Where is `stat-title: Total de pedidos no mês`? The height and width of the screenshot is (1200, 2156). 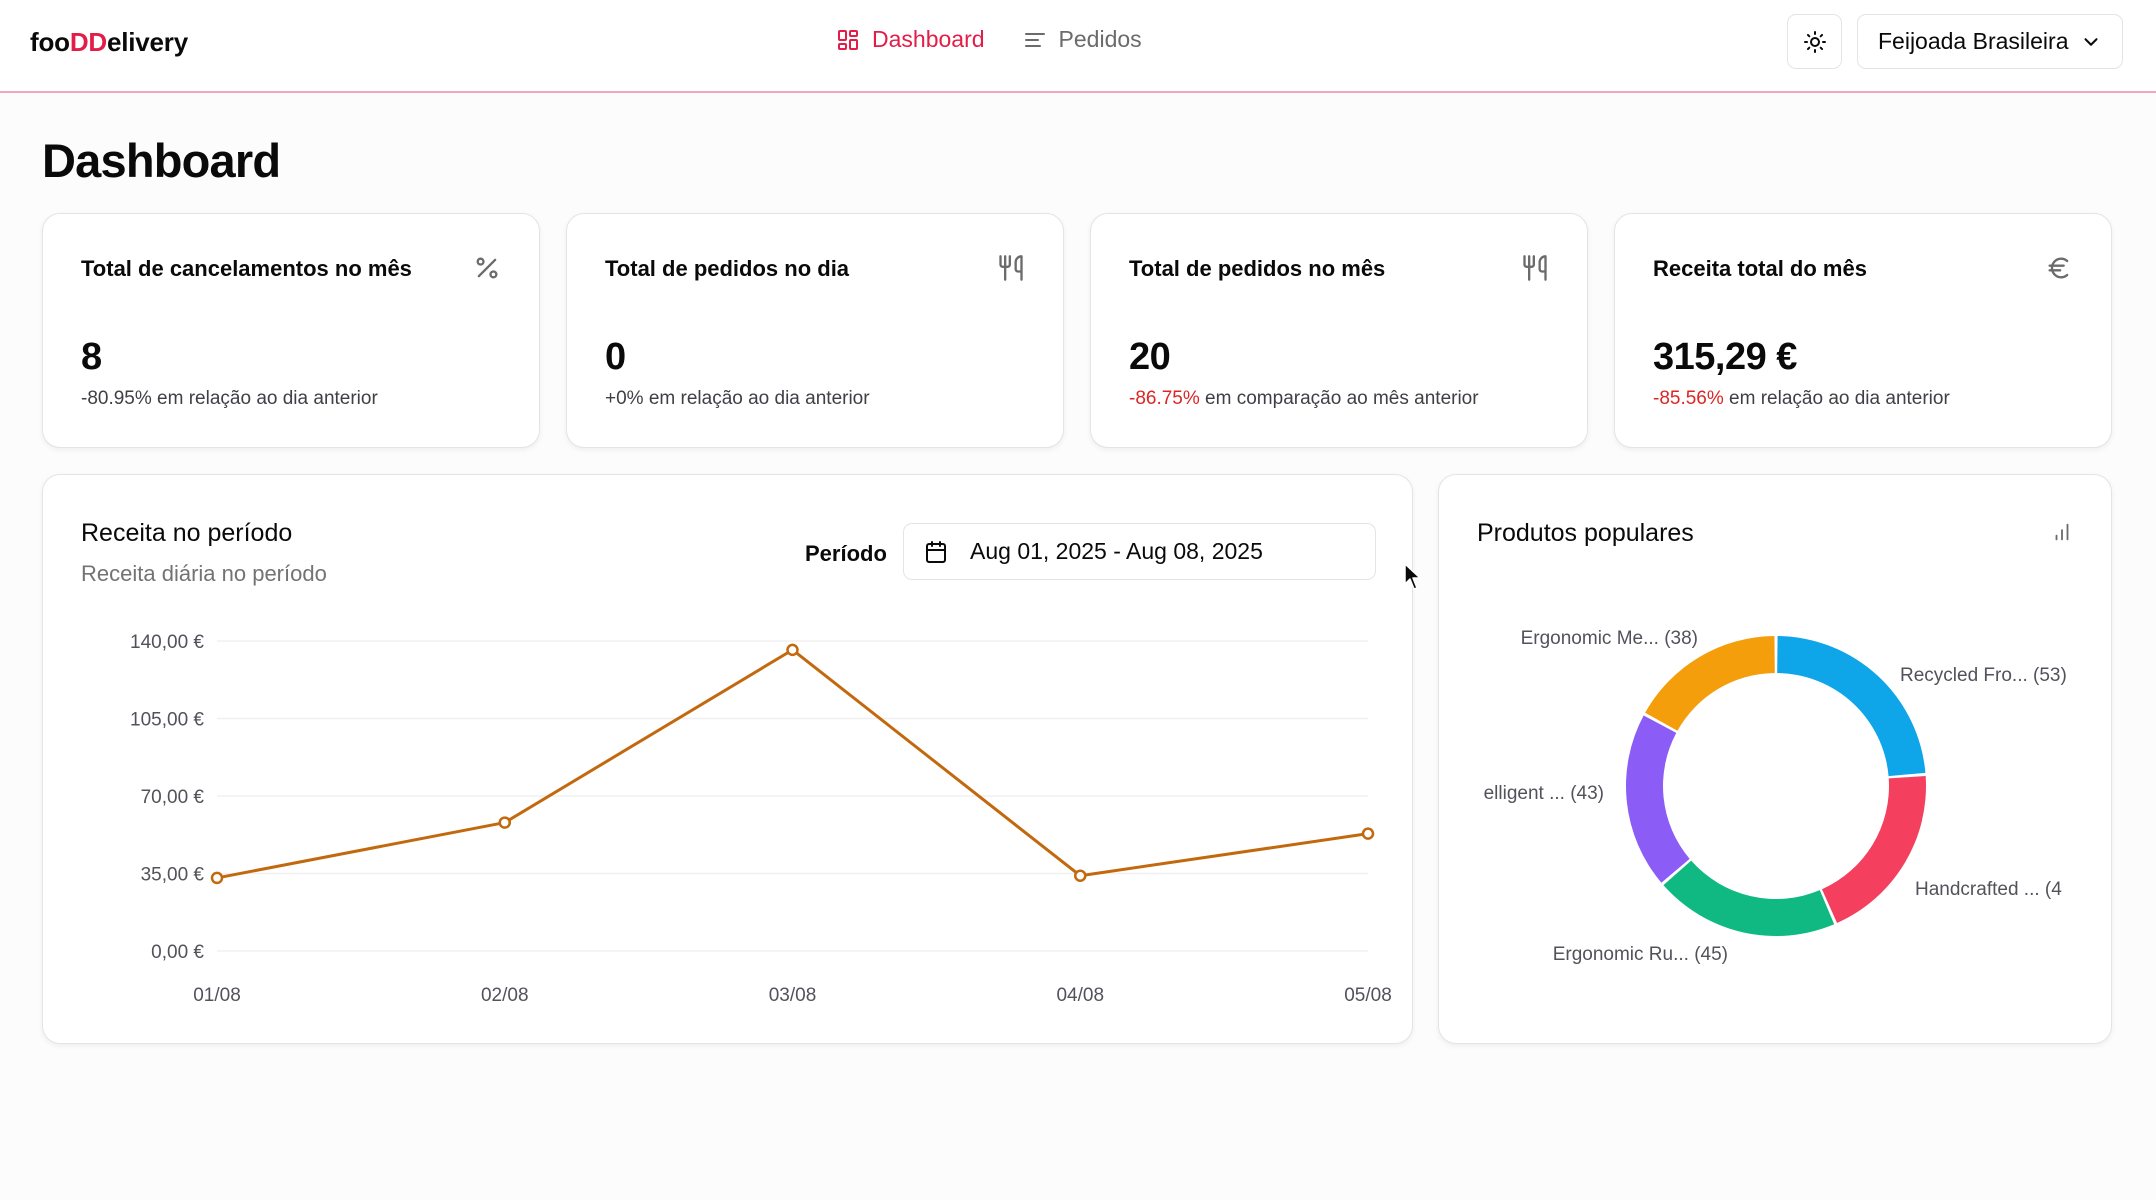 stat-title: Total de pedidos no mês is located at coordinates (1257, 268).